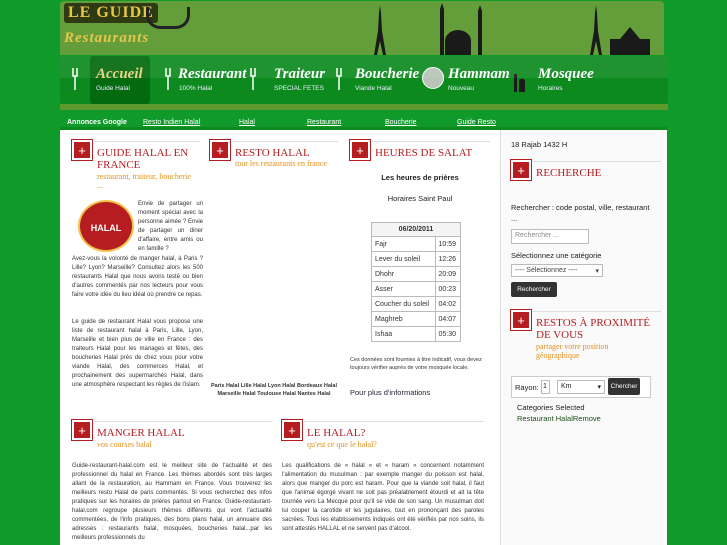 The width and height of the screenshot is (727, 545). Describe the element at coordinates (416, 259) in the screenshot. I see `table-row: Lever du soleil 12:26` at that location.